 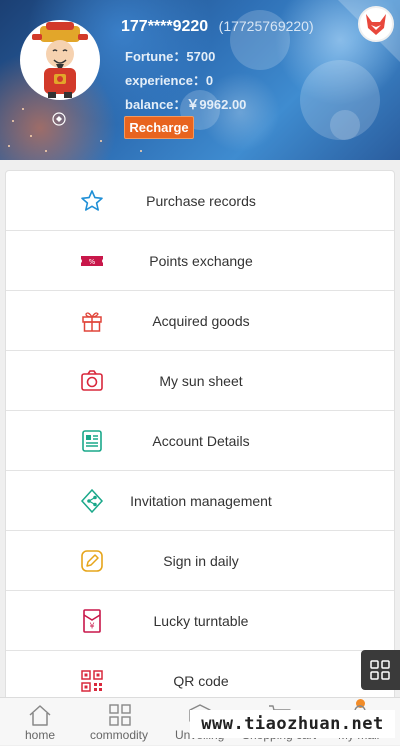 I want to click on menu-item-purchase-records: Purchase records, so click(x=200, y=201).